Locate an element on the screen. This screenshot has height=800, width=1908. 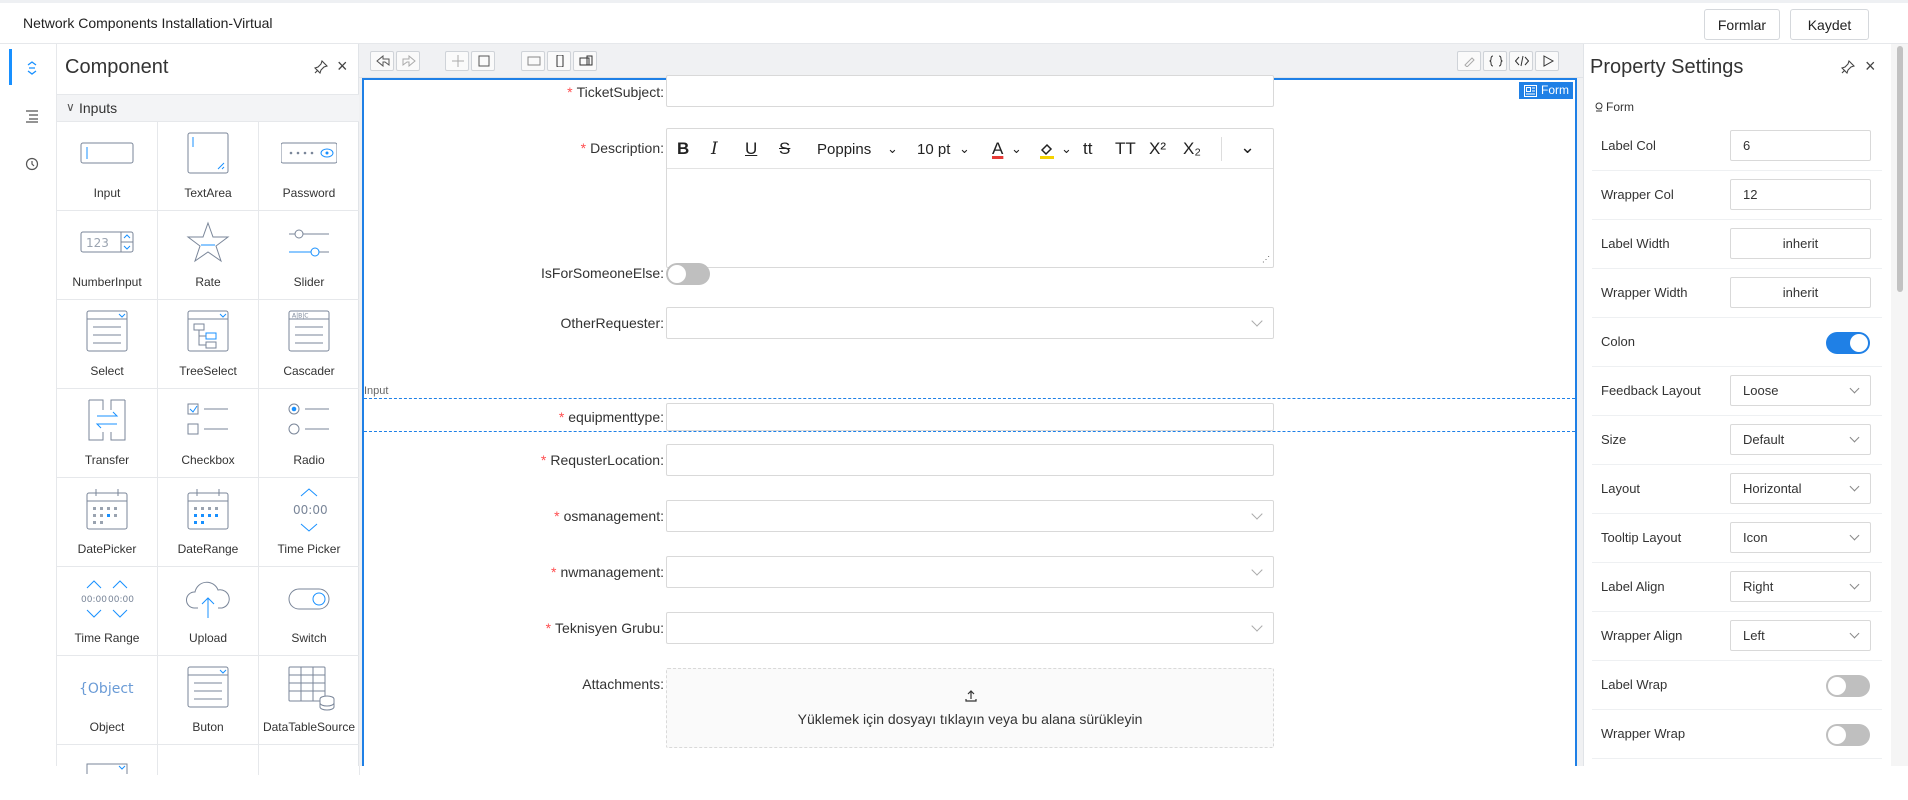
teknisyen-grubu-select is located at coordinates (970, 628).